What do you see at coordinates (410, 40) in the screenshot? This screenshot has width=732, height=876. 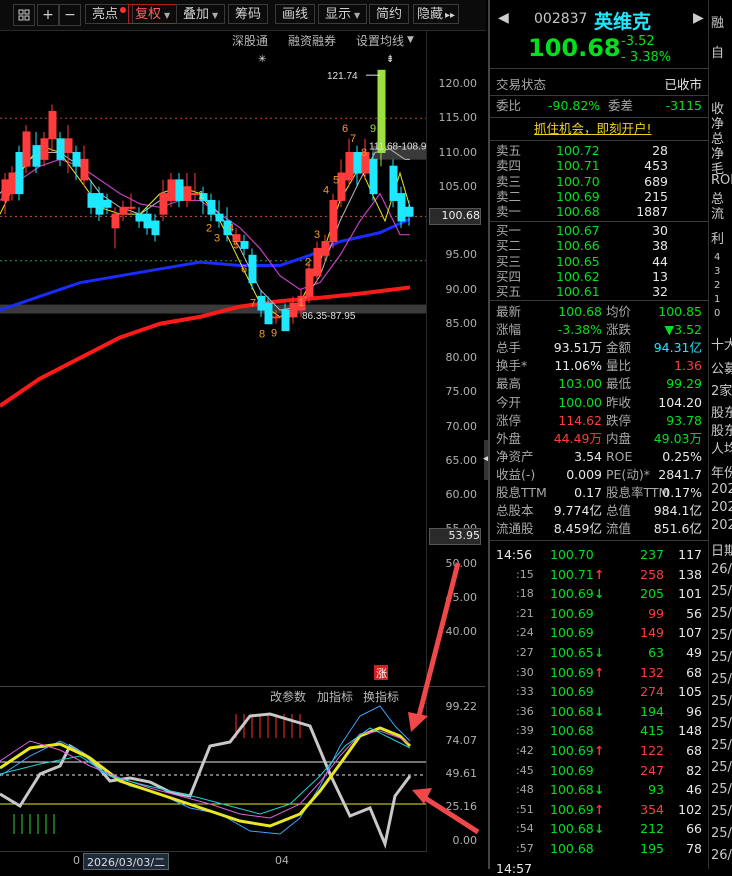 I see `chevron-down-icon: ▼` at bounding box center [410, 40].